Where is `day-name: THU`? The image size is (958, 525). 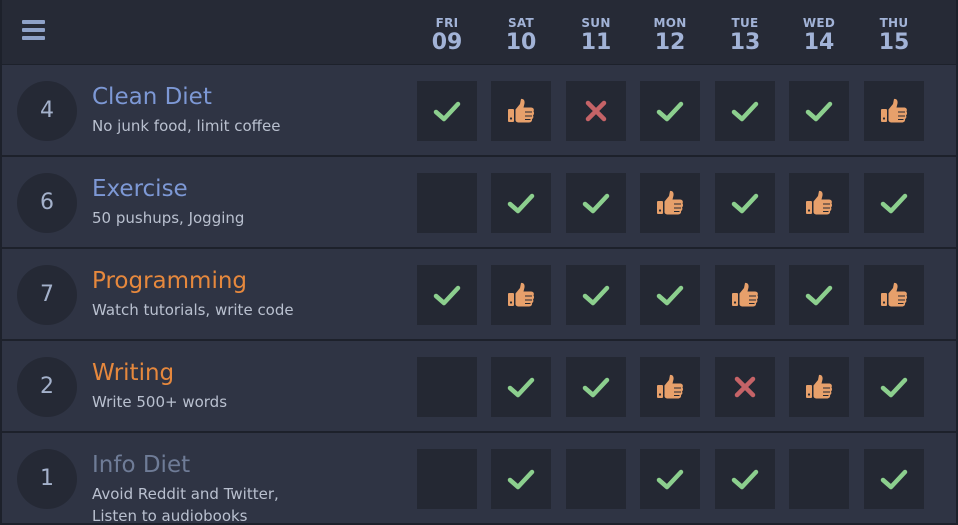
day-name: THU is located at coordinates (894, 23).